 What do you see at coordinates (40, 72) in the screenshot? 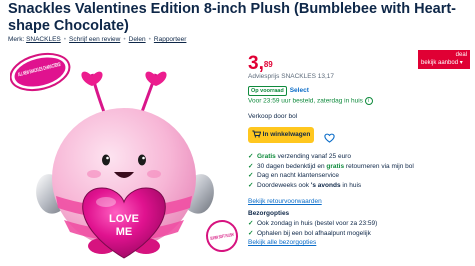
I see `new-characters-sticker: ALL NEW SNACKLES CHARACTERS!` at bounding box center [40, 72].